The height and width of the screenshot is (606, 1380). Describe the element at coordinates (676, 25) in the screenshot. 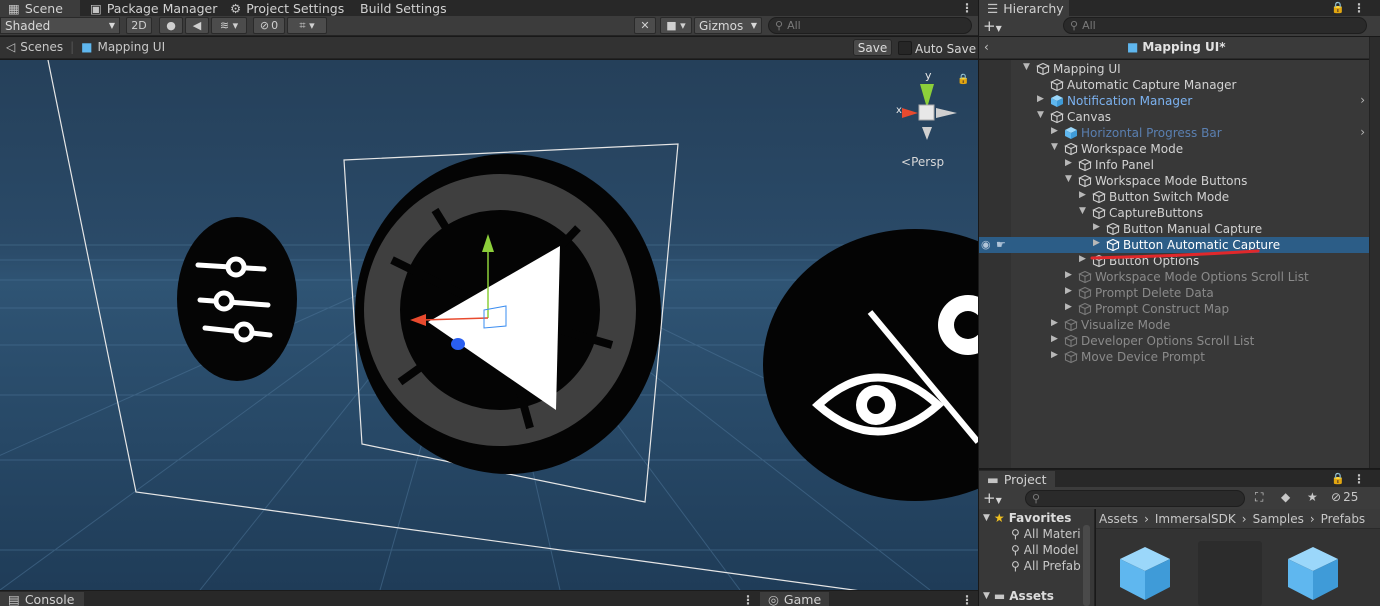

I see `camera-dropdown: ■ ▾` at that location.